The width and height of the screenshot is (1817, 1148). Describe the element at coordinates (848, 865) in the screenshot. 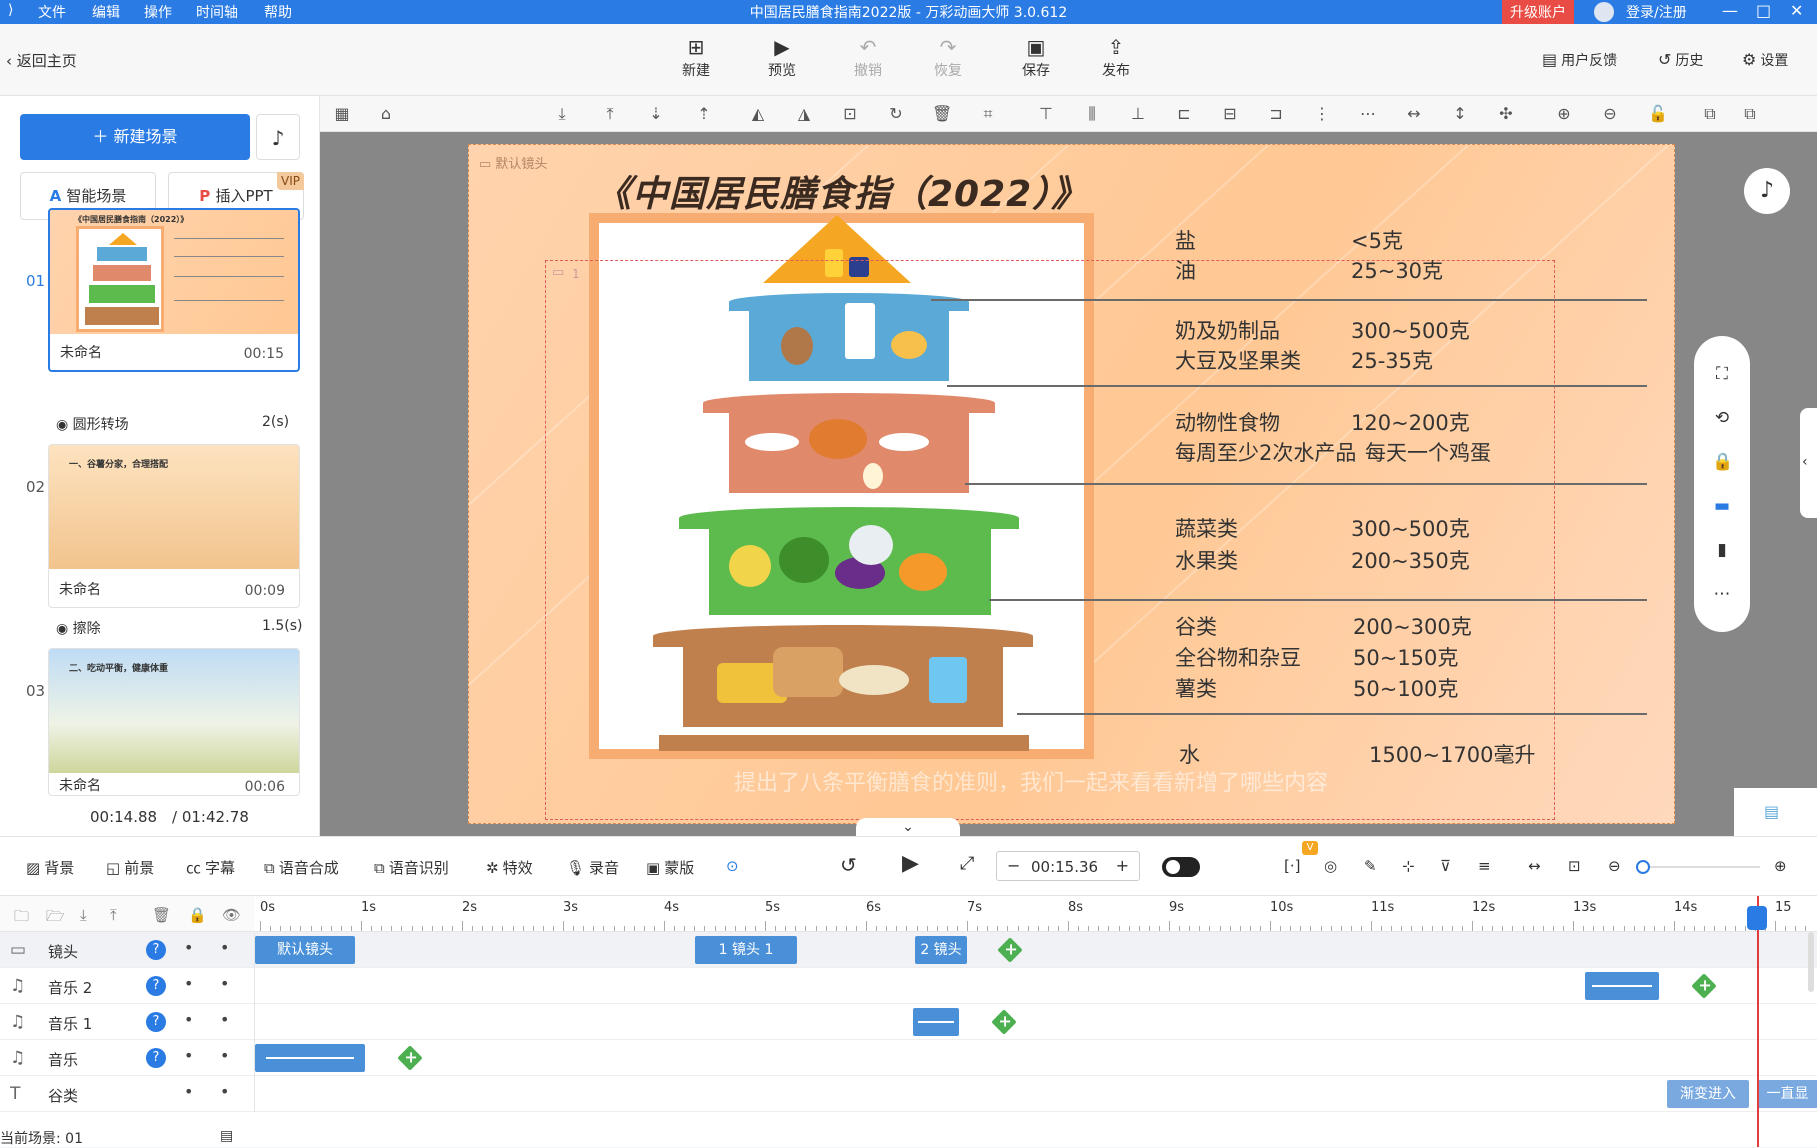

I see `replay-icon: ↺` at that location.